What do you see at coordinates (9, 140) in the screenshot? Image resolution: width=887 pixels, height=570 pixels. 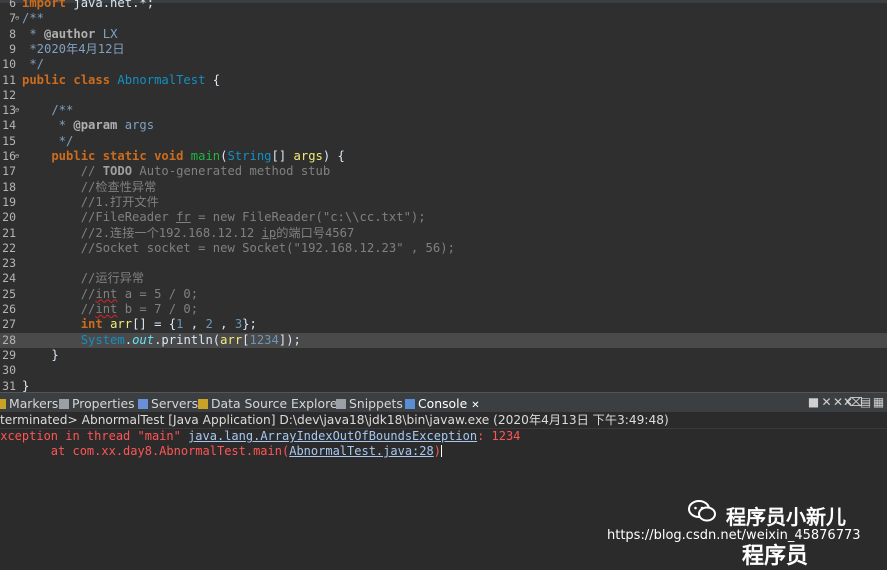 I see `line-number: 15` at bounding box center [9, 140].